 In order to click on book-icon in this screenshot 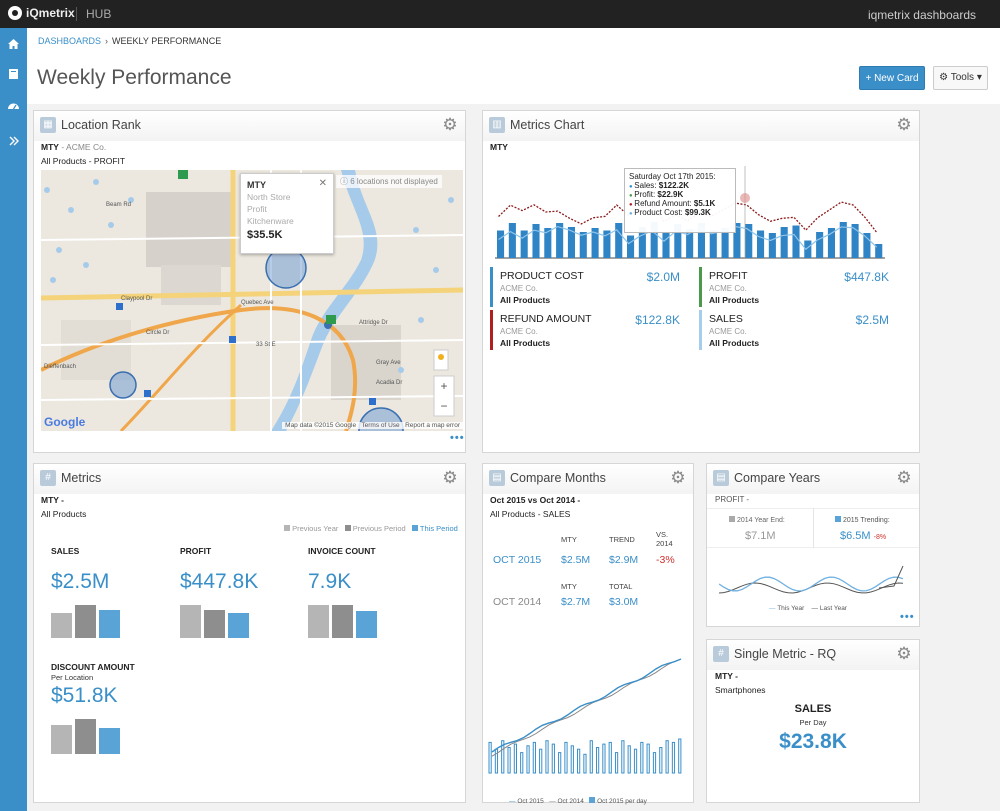, I will do `click(13, 74)`.